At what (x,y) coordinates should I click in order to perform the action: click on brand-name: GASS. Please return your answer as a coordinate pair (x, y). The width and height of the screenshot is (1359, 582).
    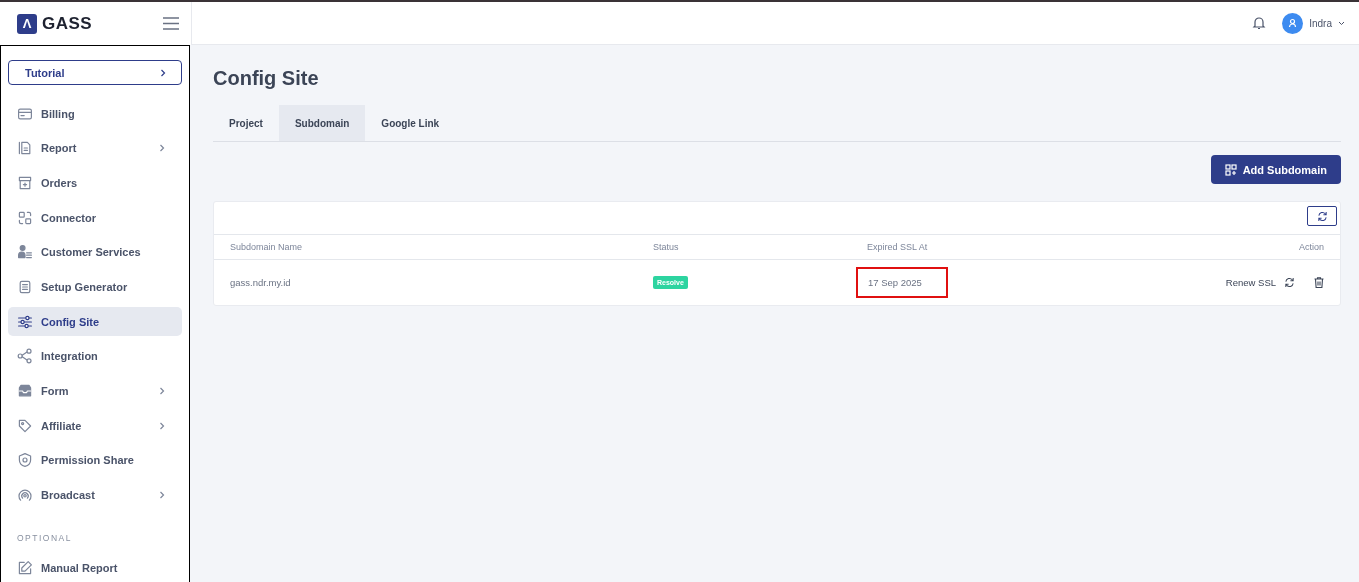
    Looking at the image, I should click on (67, 23).